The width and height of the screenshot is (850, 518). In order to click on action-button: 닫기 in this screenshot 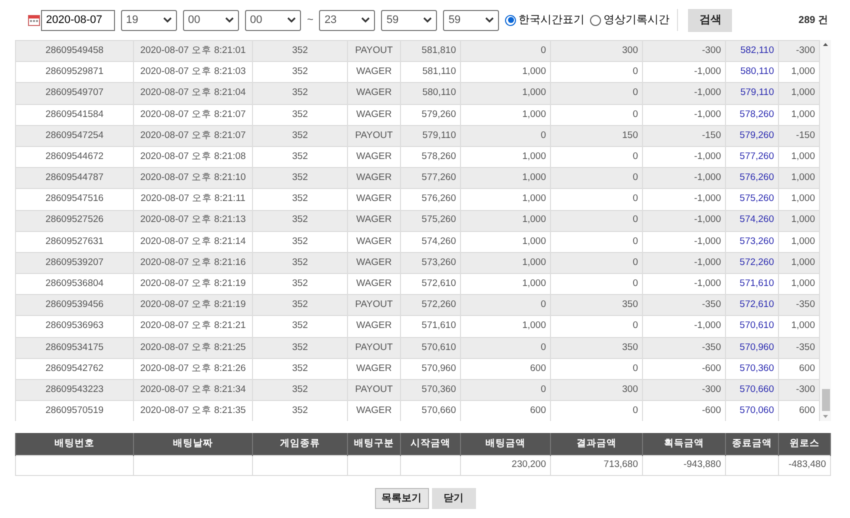, I will do `click(454, 498)`.